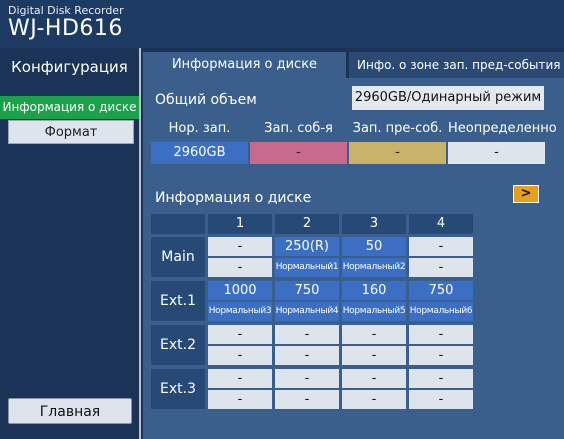 The width and height of the screenshot is (564, 439). I want to click on sidebar-item-disk-info: Информация о диске, so click(69, 107).